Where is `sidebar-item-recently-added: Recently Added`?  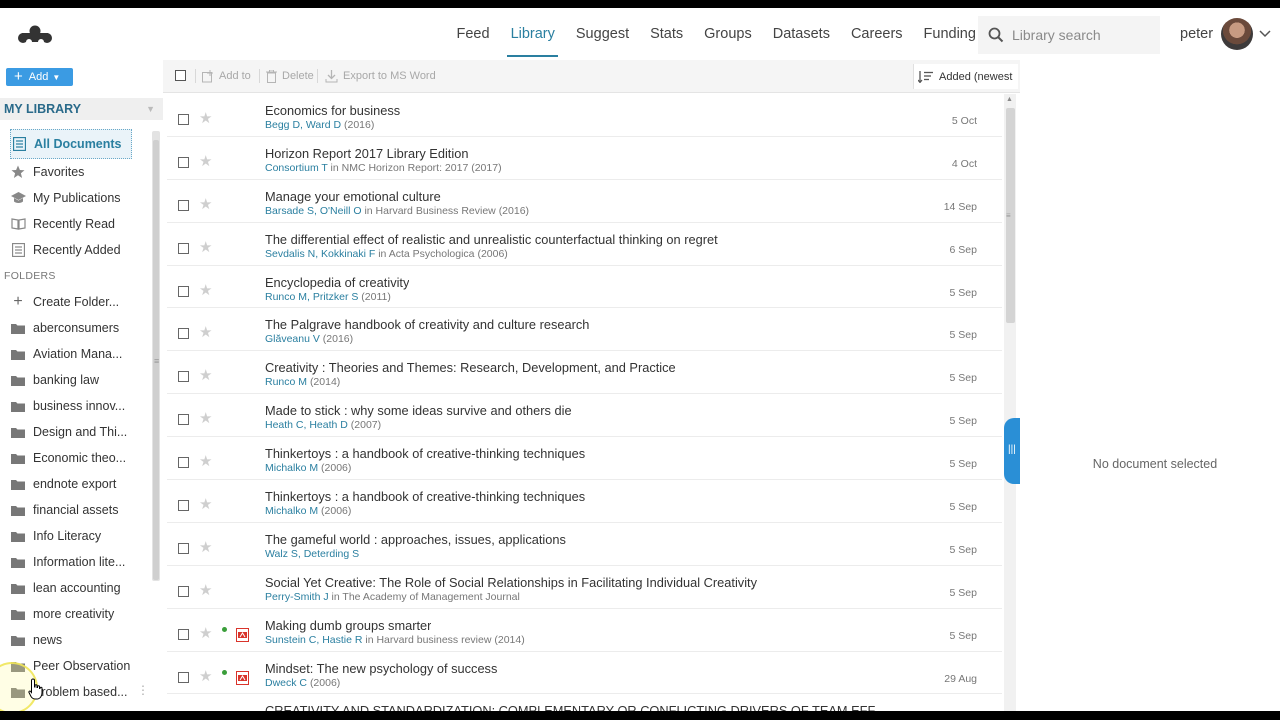 sidebar-item-recently-added: Recently Added is located at coordinates (75, 250).